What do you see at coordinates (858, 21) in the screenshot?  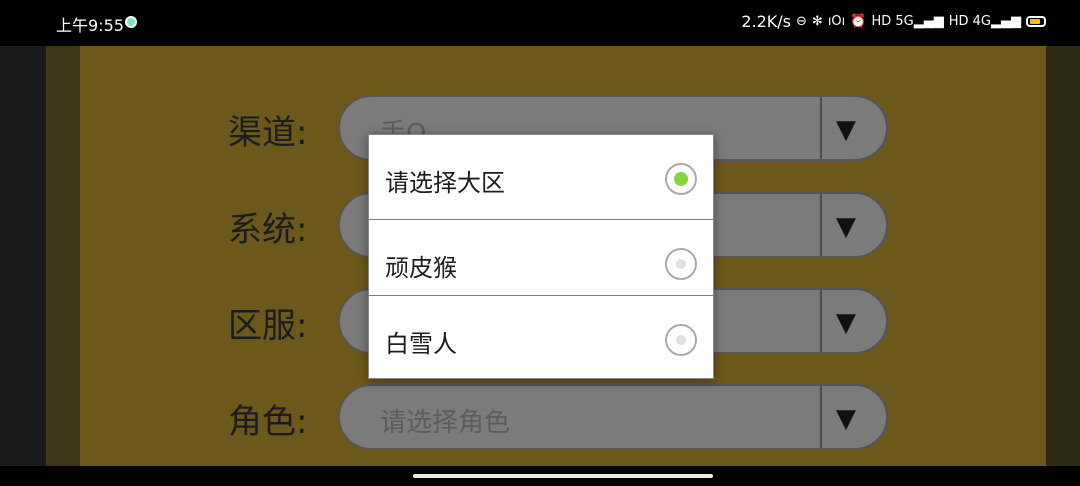 I see `alarm-icon: ⏰` at bounding box center [858, 21].